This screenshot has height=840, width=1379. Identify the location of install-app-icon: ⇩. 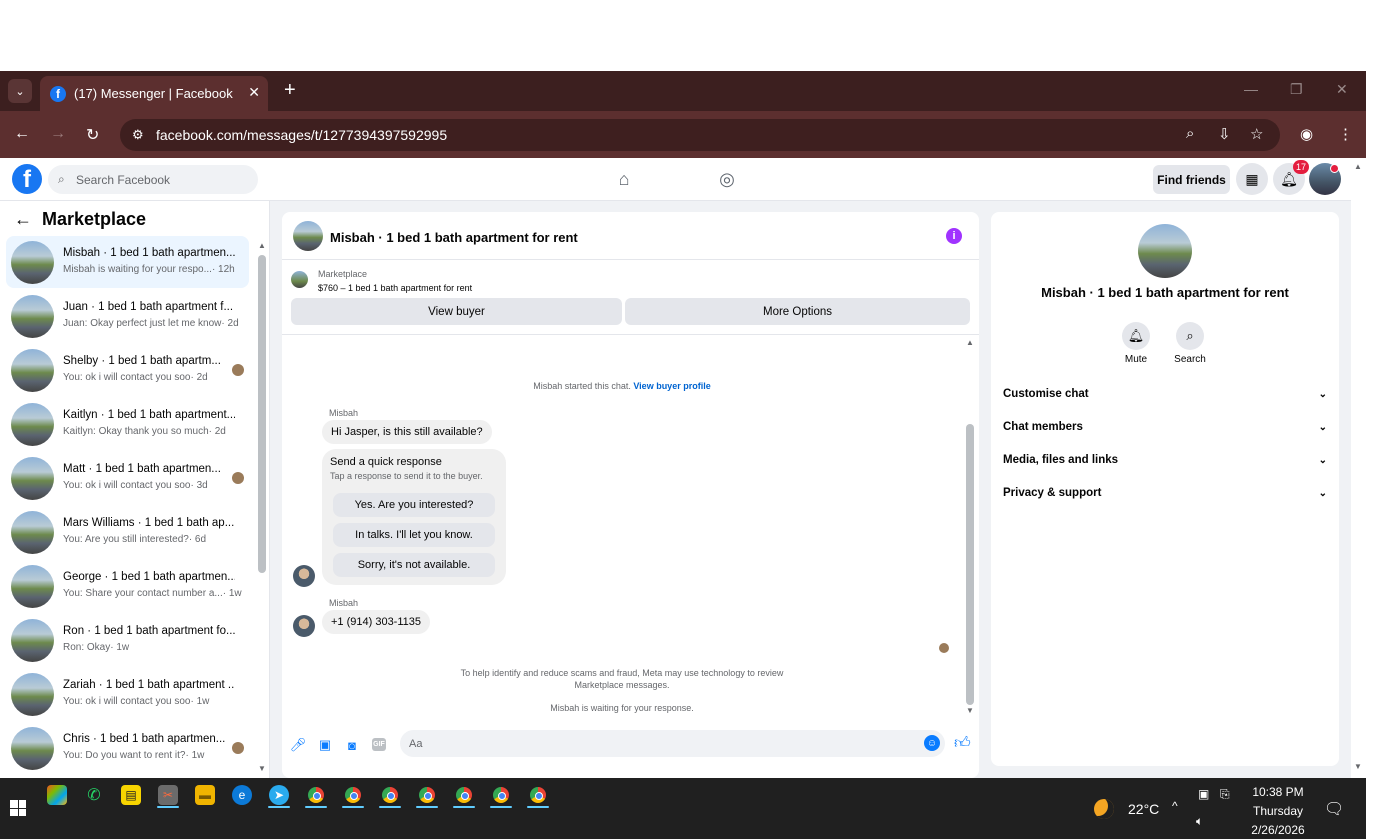
(1224, 134).